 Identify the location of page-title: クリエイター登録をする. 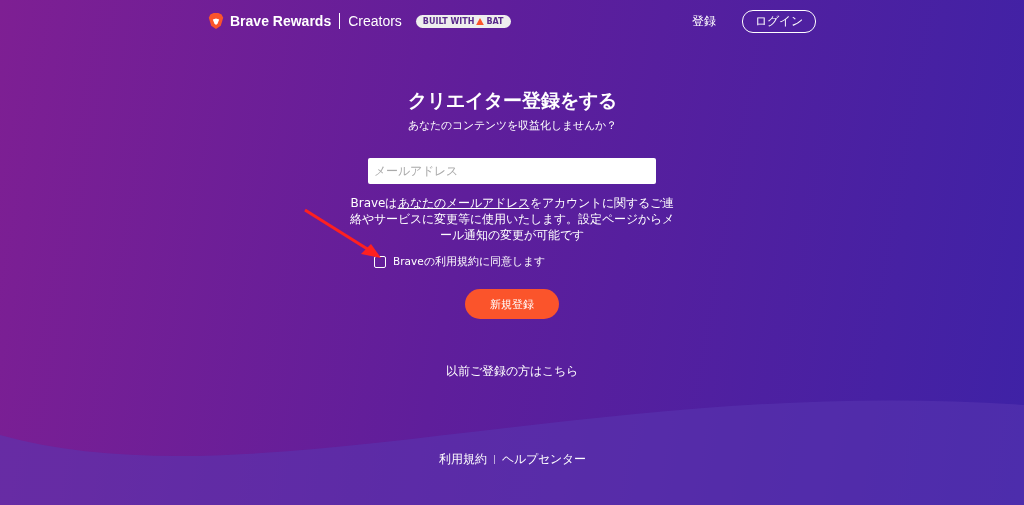
(512, 100).